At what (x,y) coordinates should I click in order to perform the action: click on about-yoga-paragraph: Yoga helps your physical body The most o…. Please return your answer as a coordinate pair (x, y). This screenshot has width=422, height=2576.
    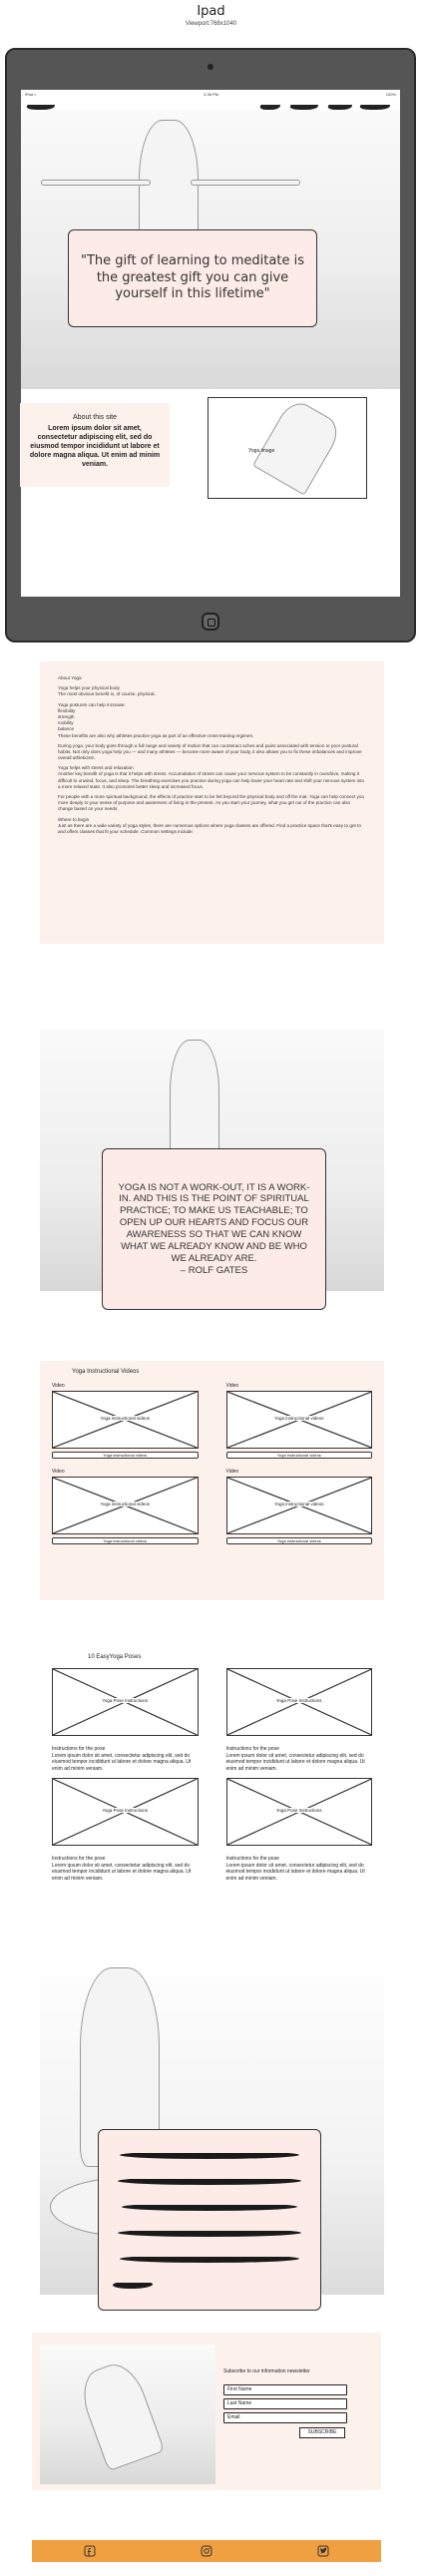
    Looking at the image, I should click on (107, 691).